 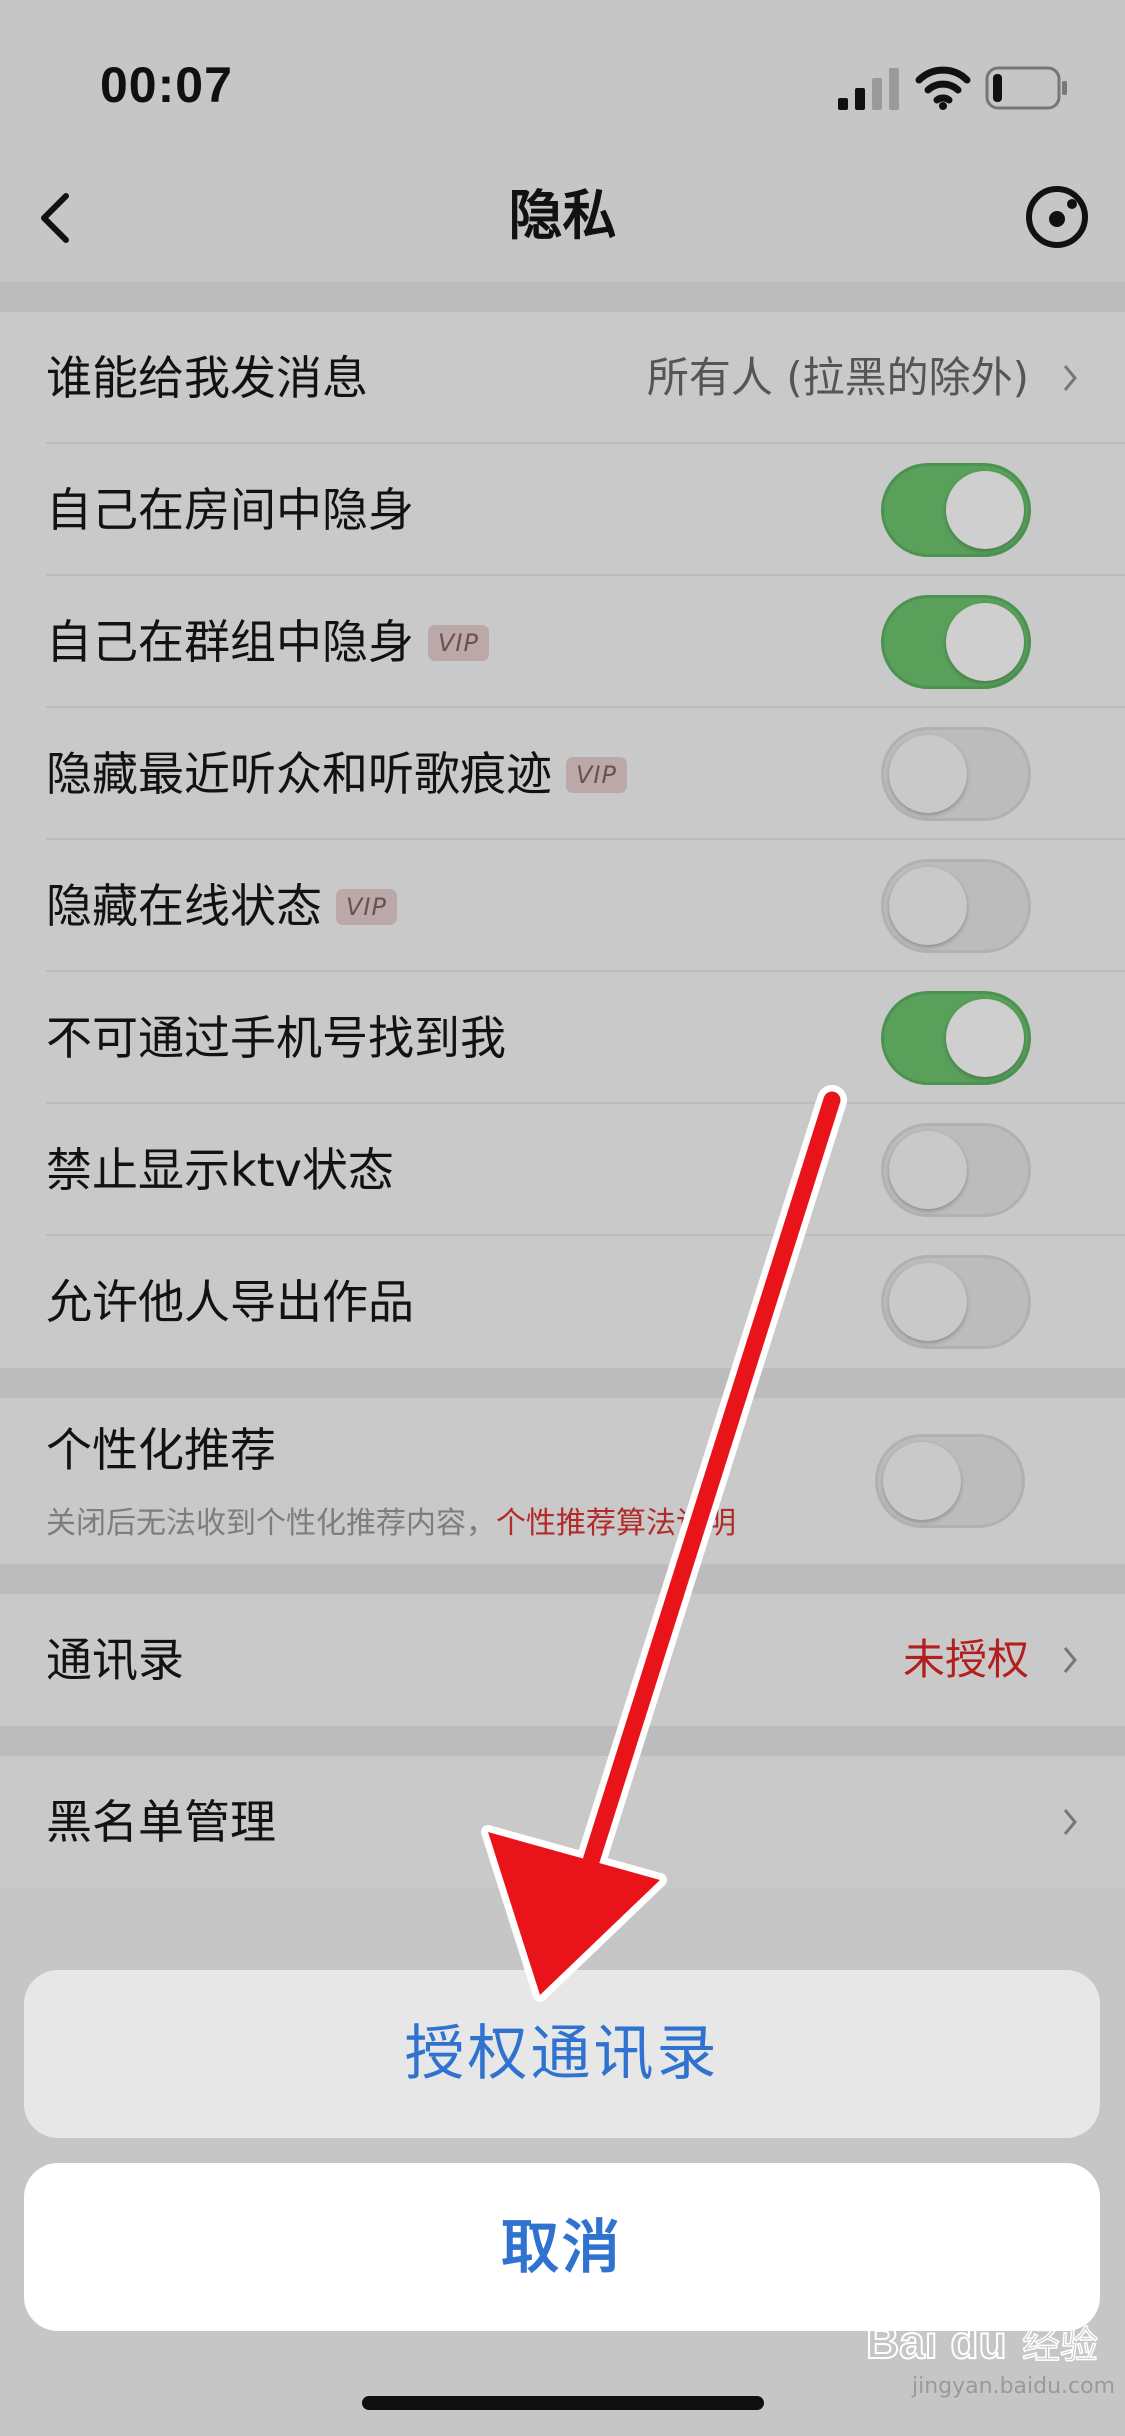 What do you see at coordinates (1060, 2345) in the screenshot?
I see `svg-text: 经验` at bounding box center [1060, 2345].